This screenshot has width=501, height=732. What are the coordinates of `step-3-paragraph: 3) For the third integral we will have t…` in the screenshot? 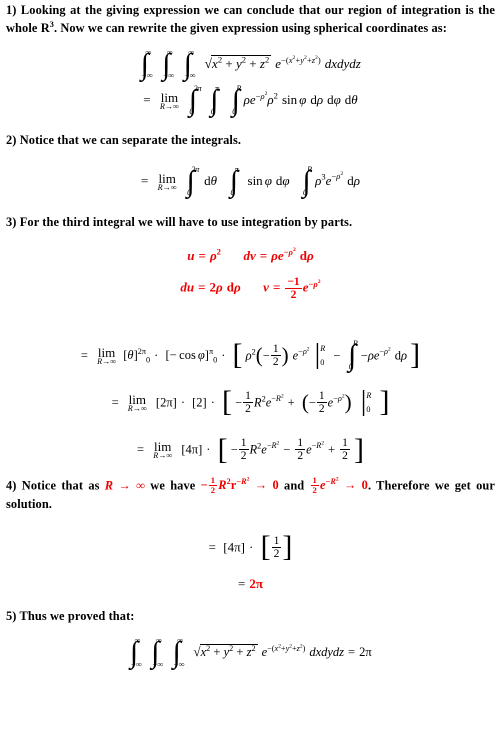 It's located at (250, 223).